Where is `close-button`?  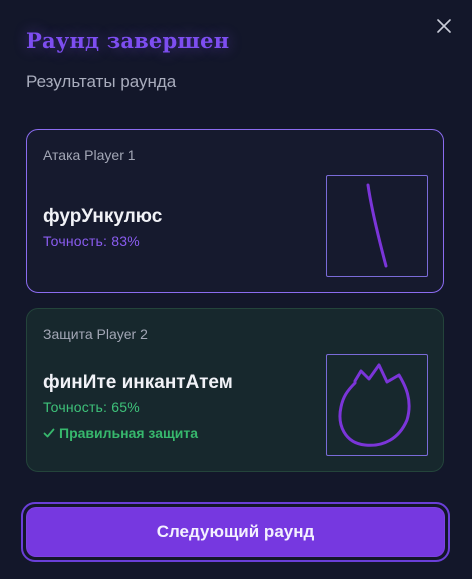 close-button is located at coordinates (444, 26).